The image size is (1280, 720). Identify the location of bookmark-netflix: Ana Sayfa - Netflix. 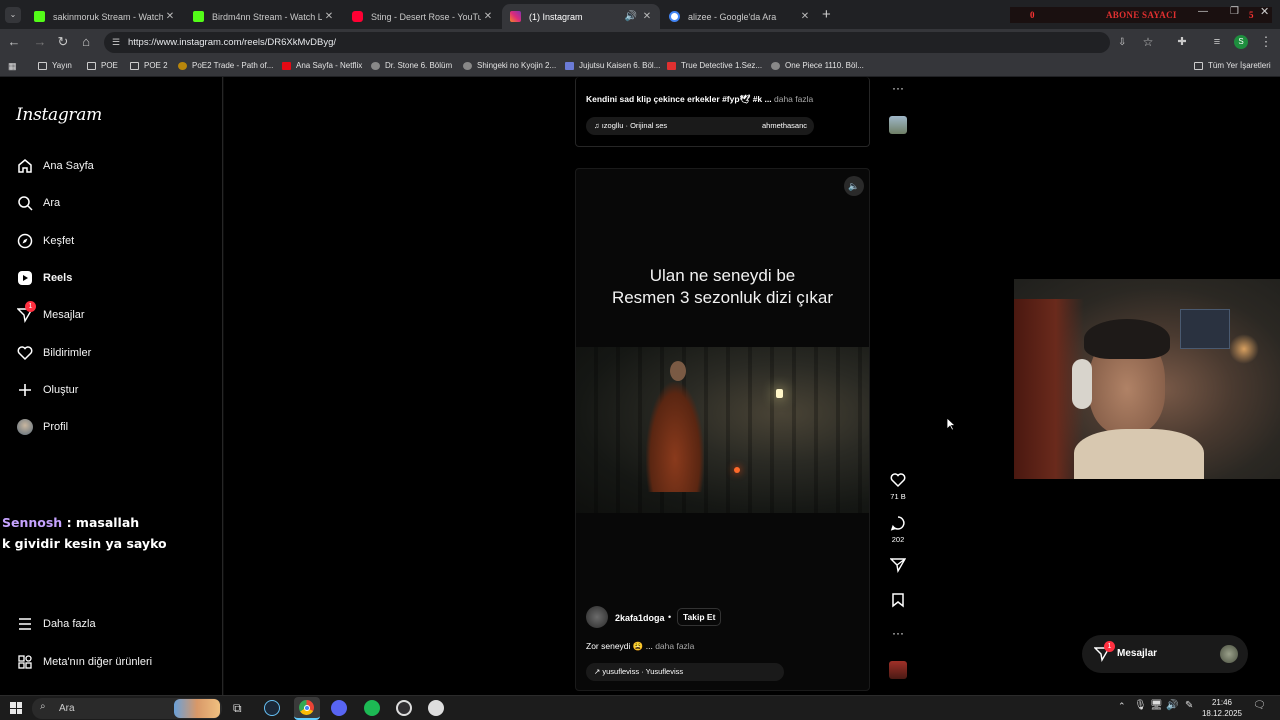
(322, 65).